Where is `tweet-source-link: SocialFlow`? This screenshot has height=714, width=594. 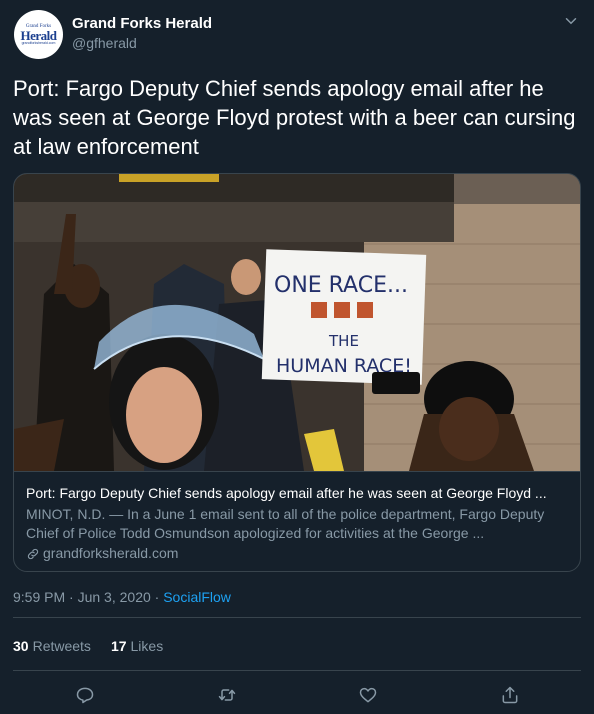
tweet-source-link: SocialFlow is located at coordinates (197, 597).